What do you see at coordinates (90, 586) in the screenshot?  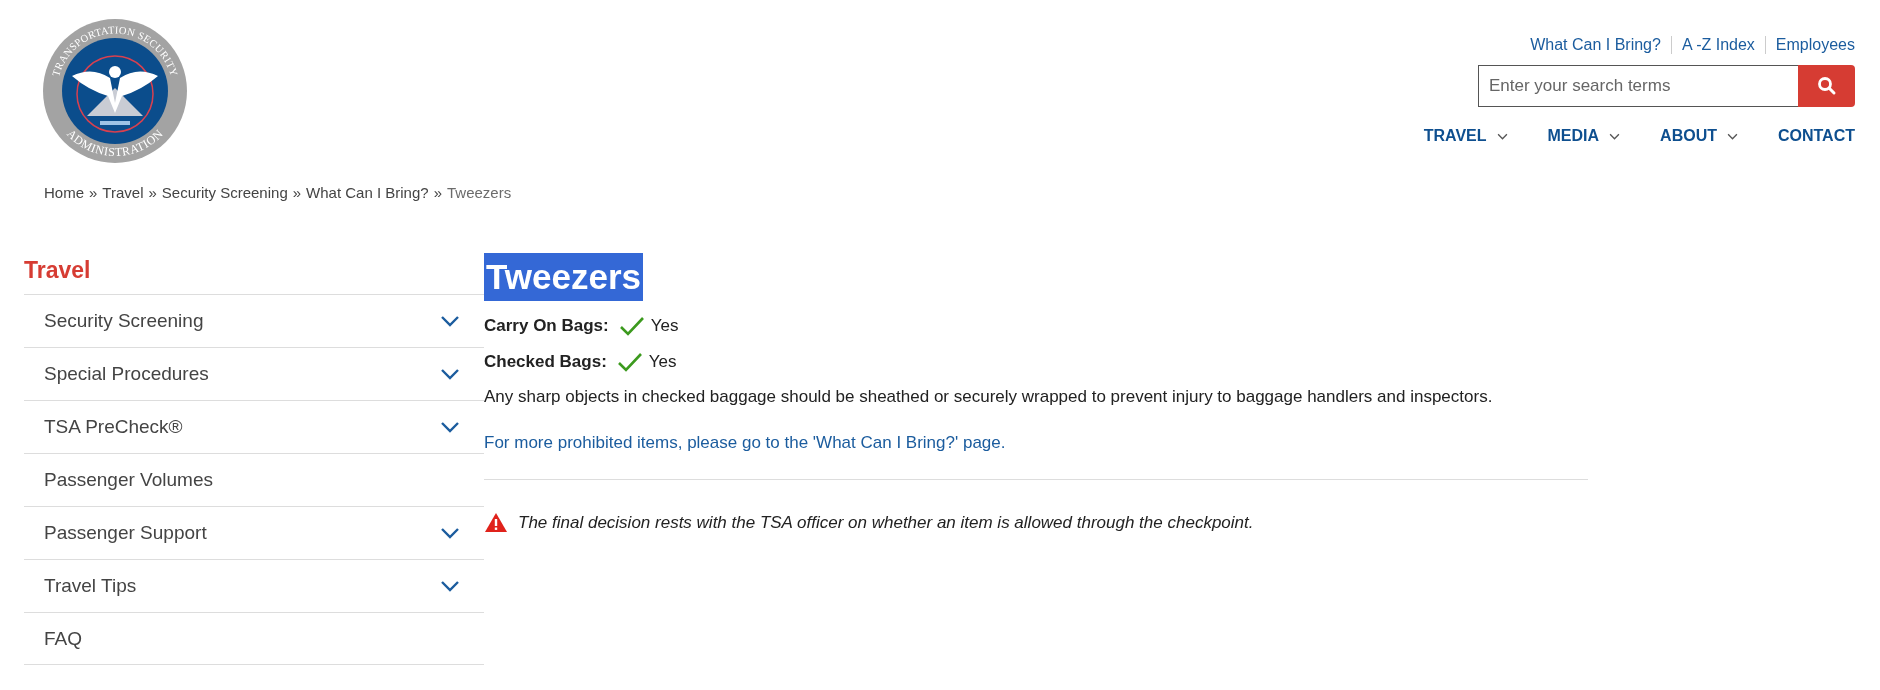 I see `sidebar-item-label: Travel Tips` at bounding box center [90, 586].